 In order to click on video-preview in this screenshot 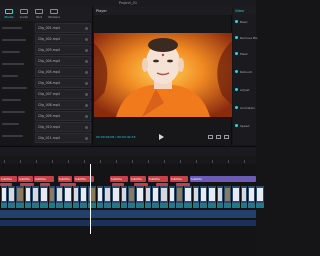, I will do `click(163, 75)`.